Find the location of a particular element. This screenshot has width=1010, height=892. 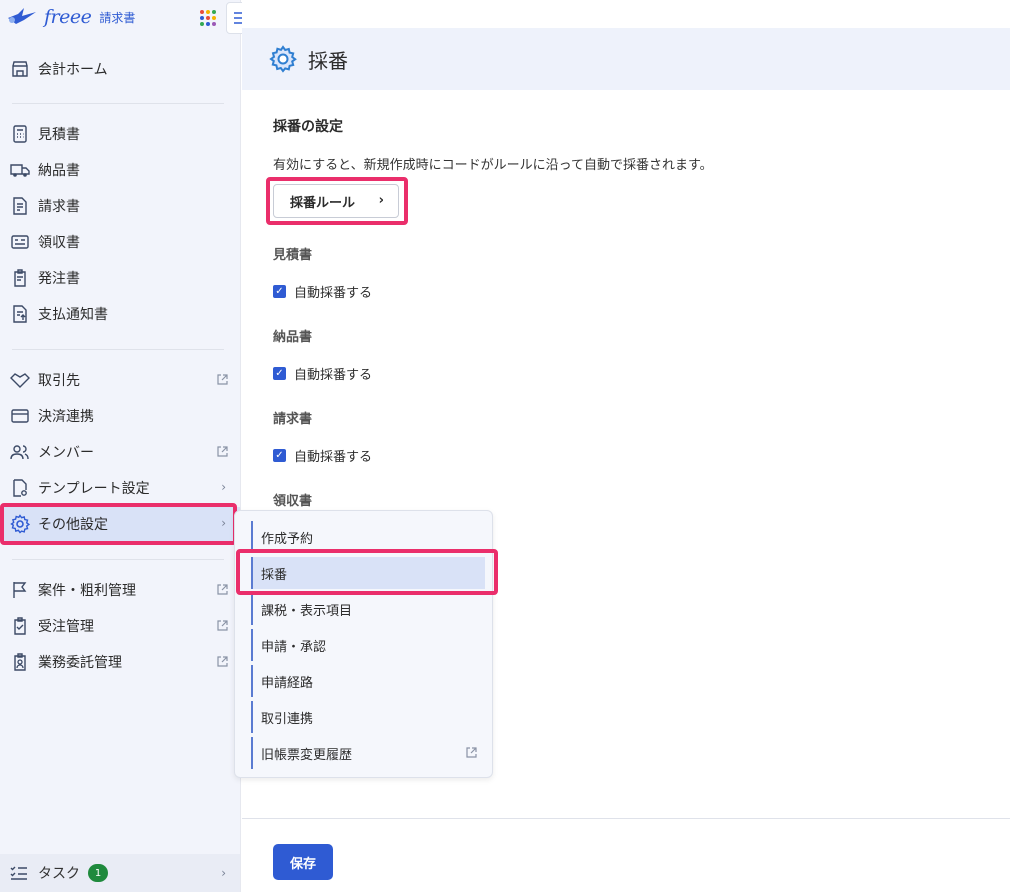

sidebar-item-partners: 取引先 is located at coordinates (120, 380).